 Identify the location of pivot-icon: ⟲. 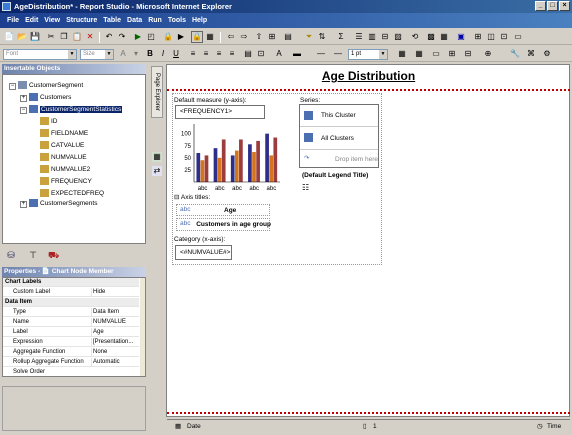
(415, 37).